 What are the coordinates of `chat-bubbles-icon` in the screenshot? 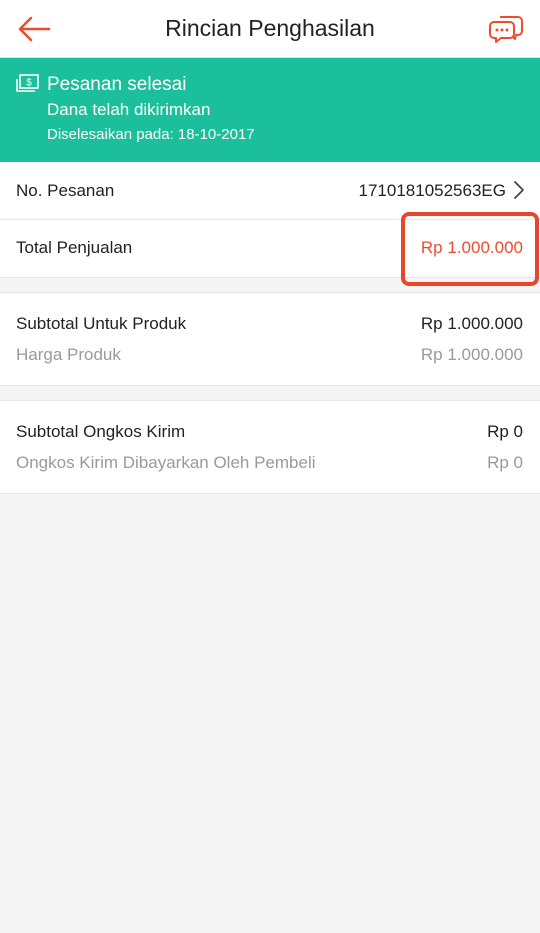 It's located at (506, 29).